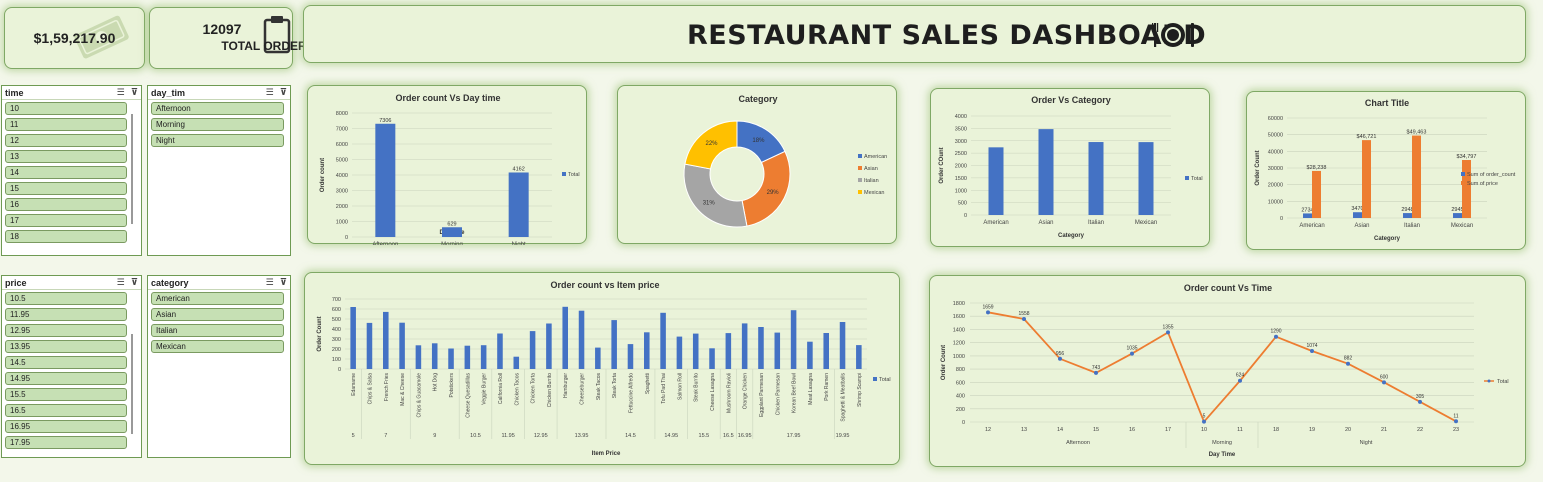 This screenshot has width=1543, height=482. What do you see at coordinates (1071, 100) in the screenshot?
I see `chart-title: Order Vs Category` at bounding box center [1071, 100].